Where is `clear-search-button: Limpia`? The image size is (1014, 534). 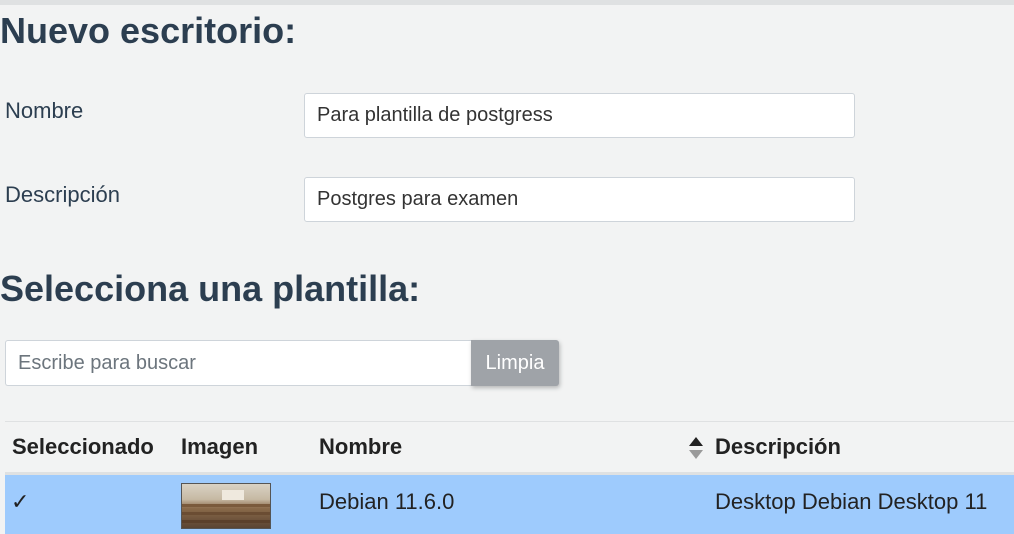 clear-search-button: Limpia is located at coordinates (515, 363).